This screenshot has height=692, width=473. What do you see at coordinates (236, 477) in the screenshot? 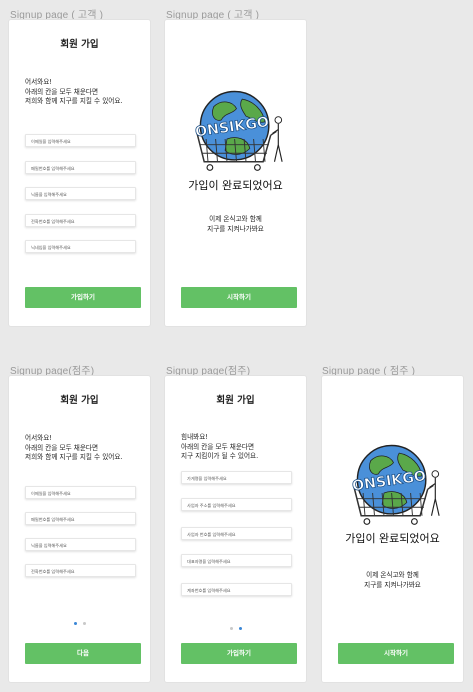
I see `store-name-field: 가게명을 입력해주세요` at bounding box center [236, 477].